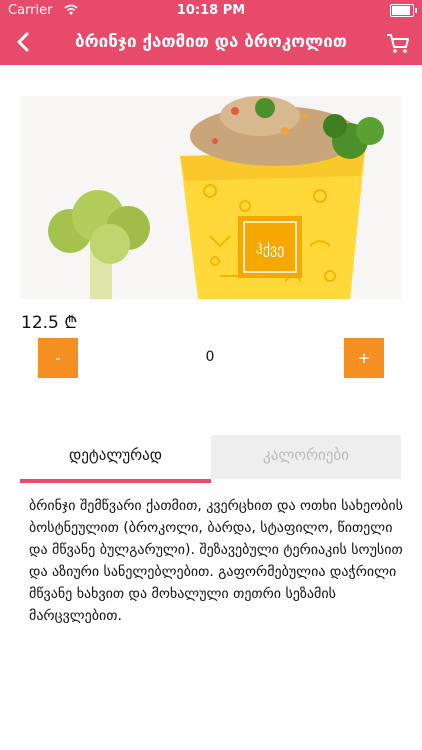  I want to click on tab-details: დეტალურად, so click(115, 459).